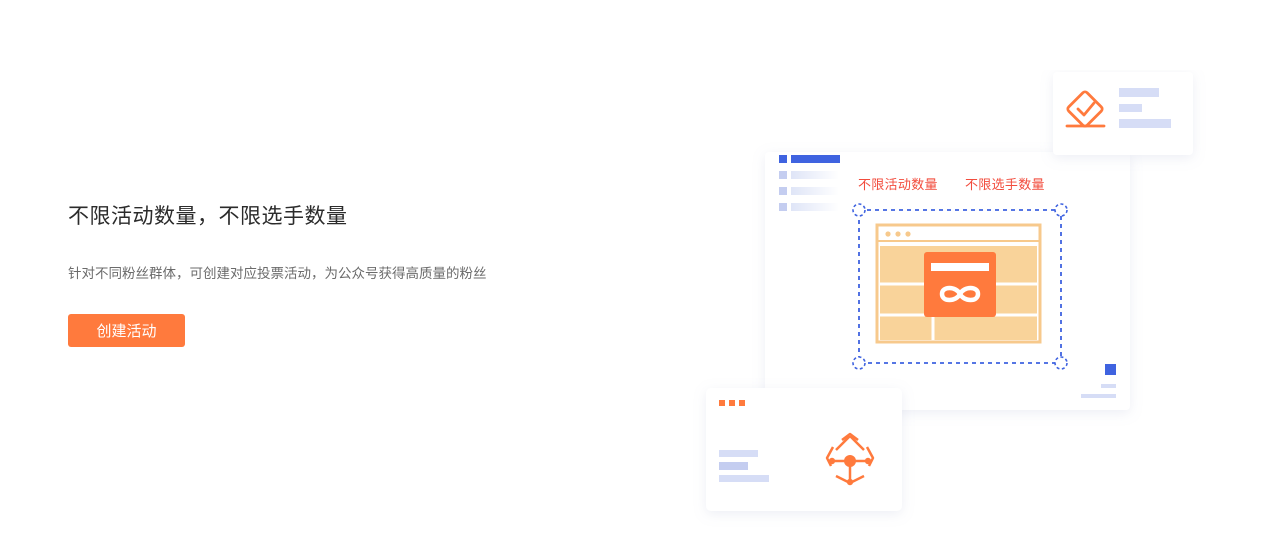 This screenshot has height=560, width=1280. What do you see at coordinates (960, 284) in the screenshot?
I see `infinity-icon` at bounding box center [960, 284].